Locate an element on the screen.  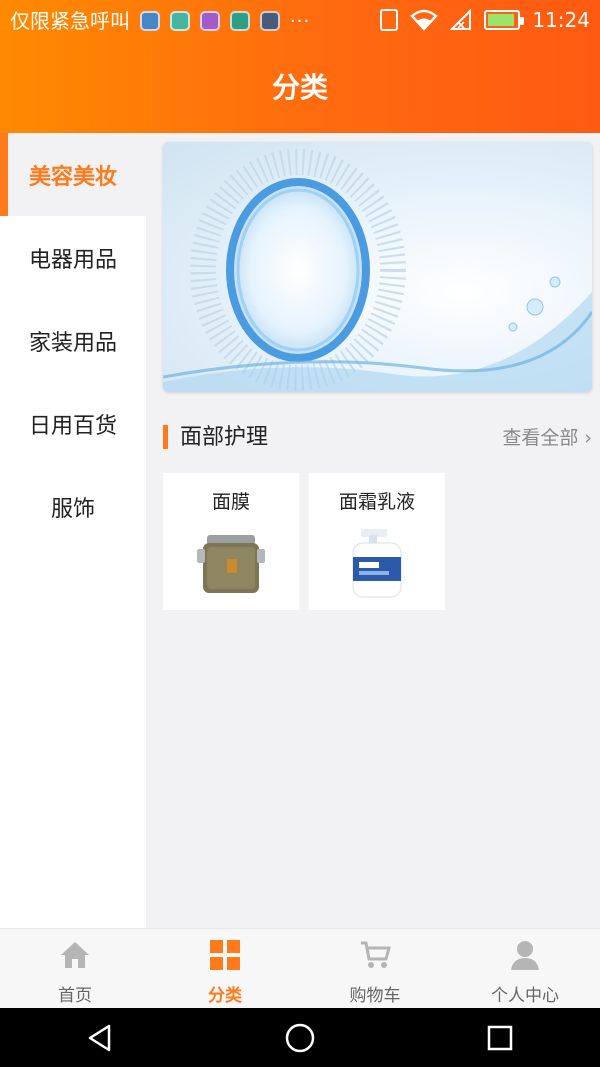
sidebar-item-beauty: 美容美妆 is located at coordinates (73, 174).